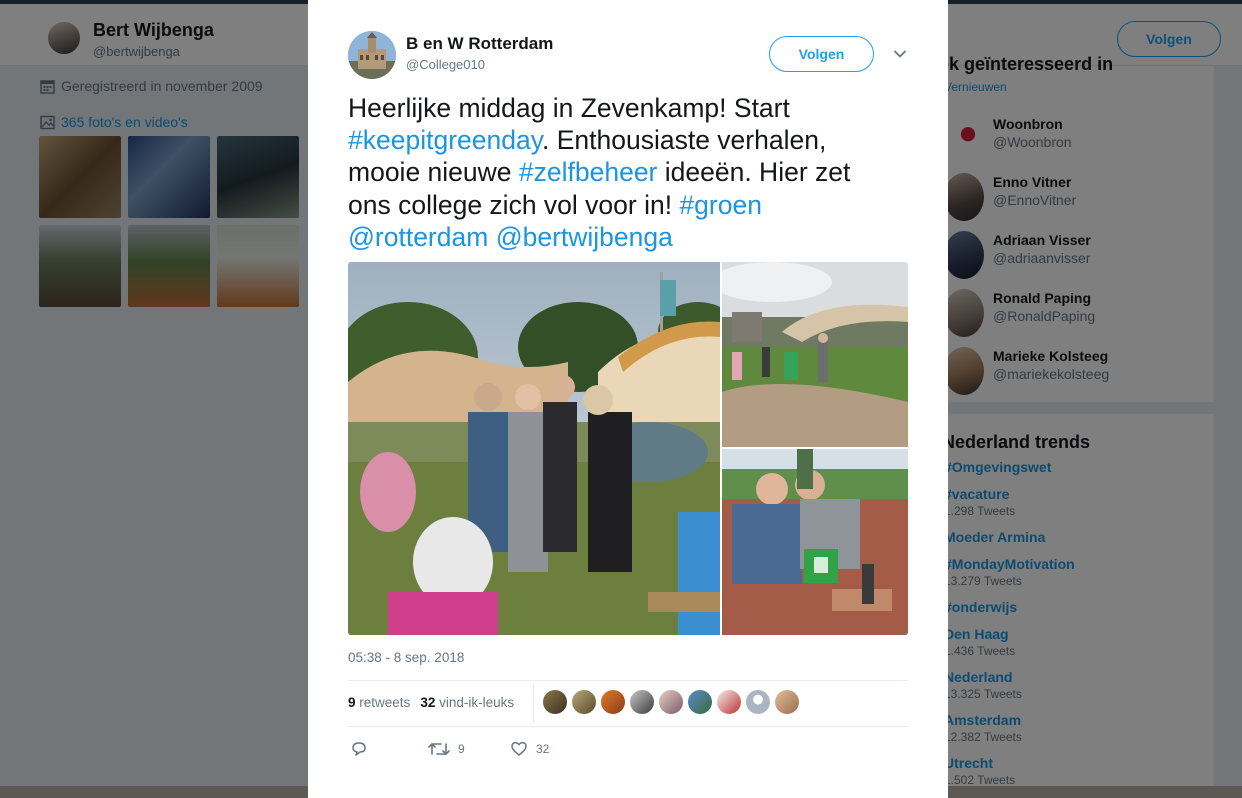 The height and width of the screenshot is (798, 1242). I want to click on tweet-timestamp: 05:38 - 8 sep. 2018, so click(406, 657).